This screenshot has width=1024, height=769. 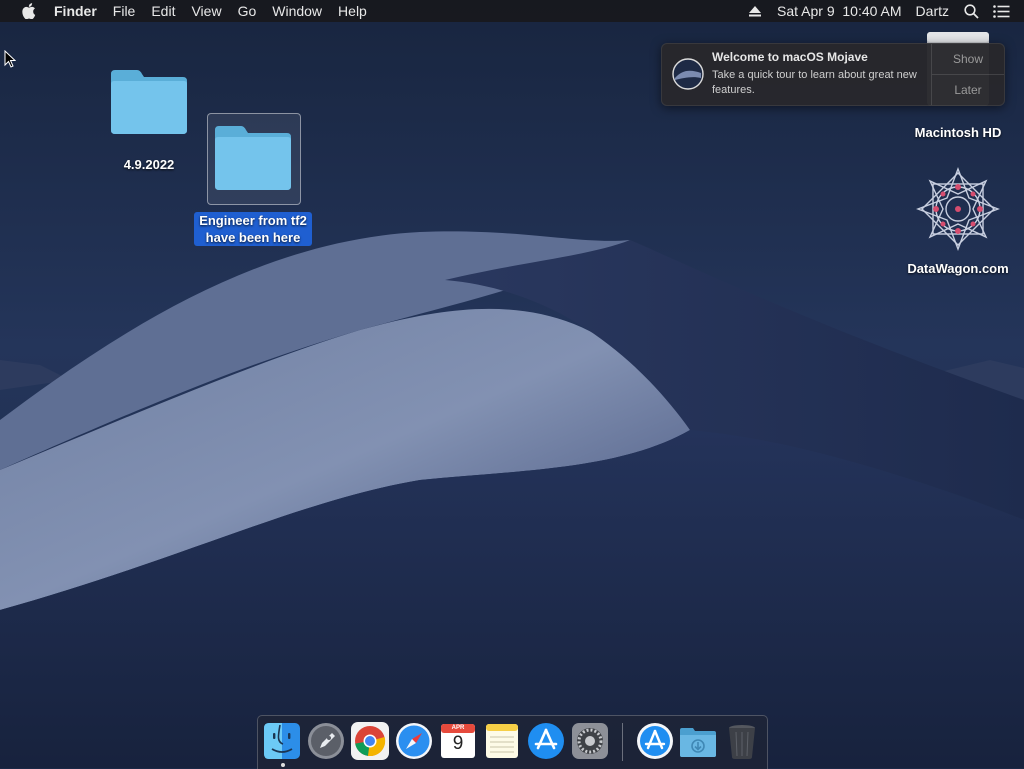 What do you see at coordinates (124, 11) in the screenshot?
I see `menu-file: File` at bounding box center [124, 11].